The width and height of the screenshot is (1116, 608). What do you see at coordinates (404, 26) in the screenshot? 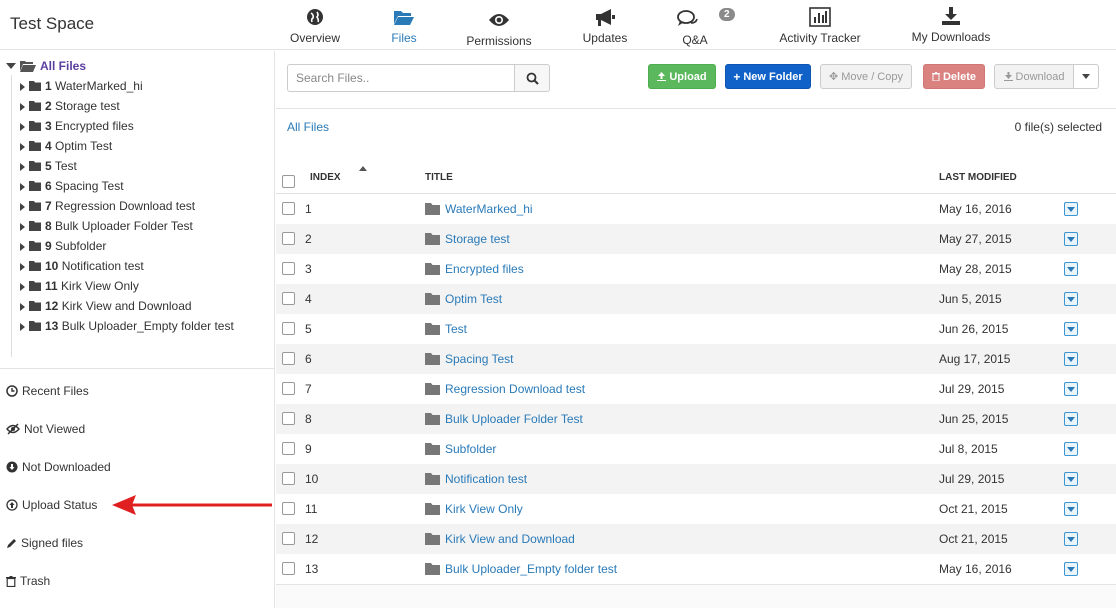
I see `tab-files: Files` at bounding box center [404, 26].